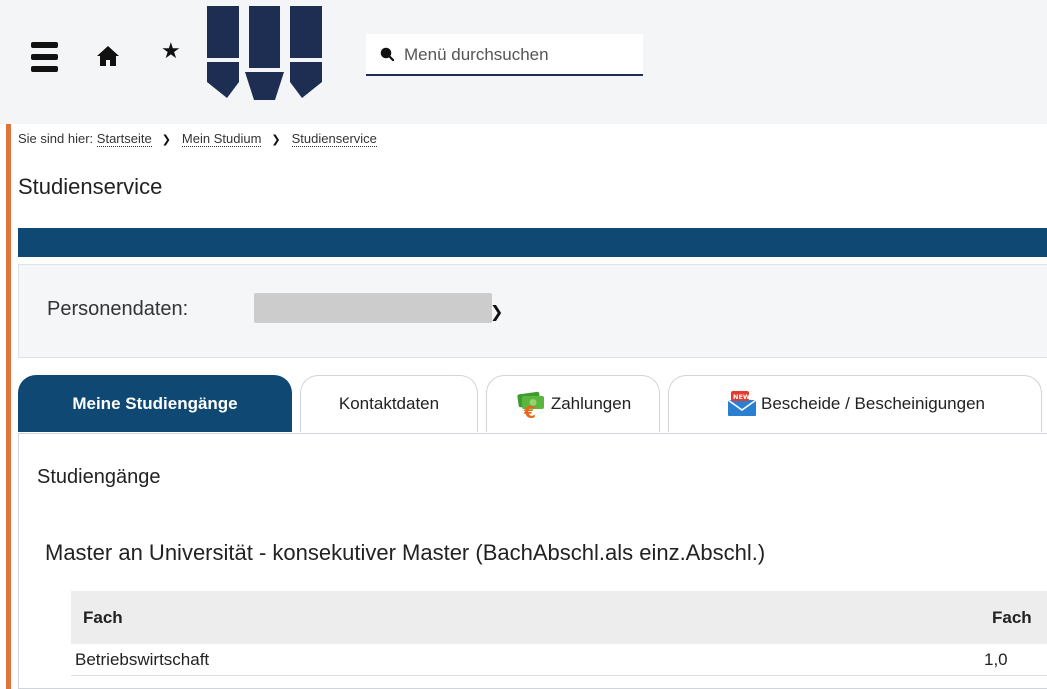 The height and width of the screenshot is (689, 1047). What do you see at coordinates (108, 56) in the screenshot?
I see `home-icon` at bounding box center [108, 56].